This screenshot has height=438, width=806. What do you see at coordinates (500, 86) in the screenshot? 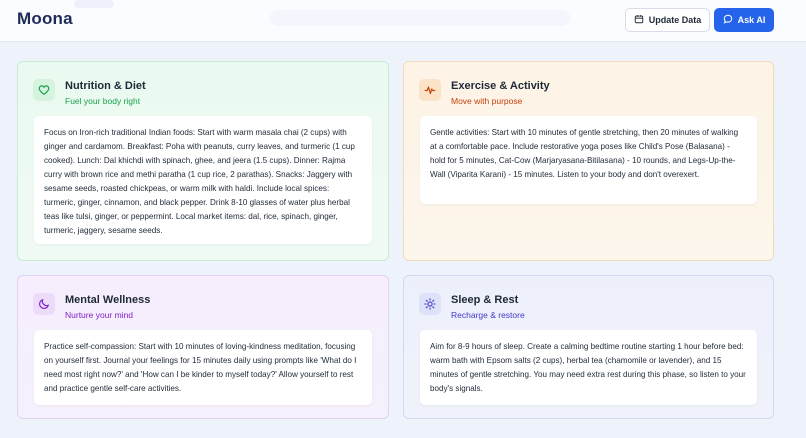
I see `card-title: Exercise & Activity` at bounding box center [500, 86].